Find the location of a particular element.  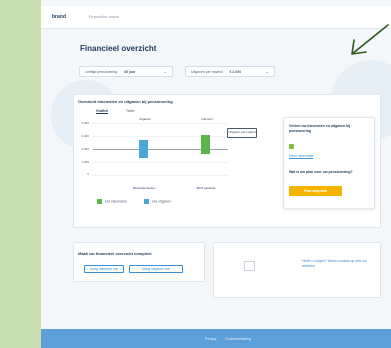

tab-table: Tabel is located at coordinates (130, 111).